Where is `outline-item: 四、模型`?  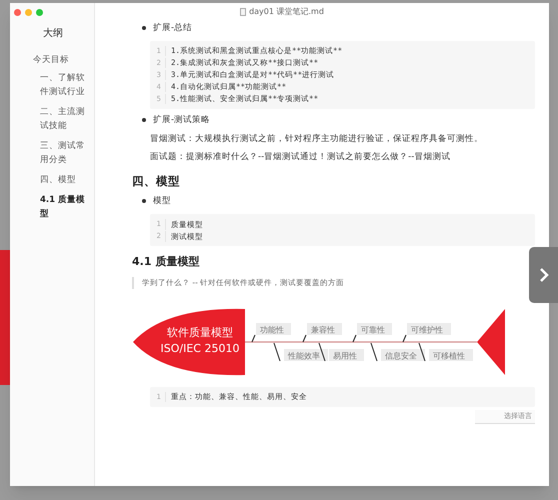 outline-item: 四、模型 is located at coordinates (64, 180).